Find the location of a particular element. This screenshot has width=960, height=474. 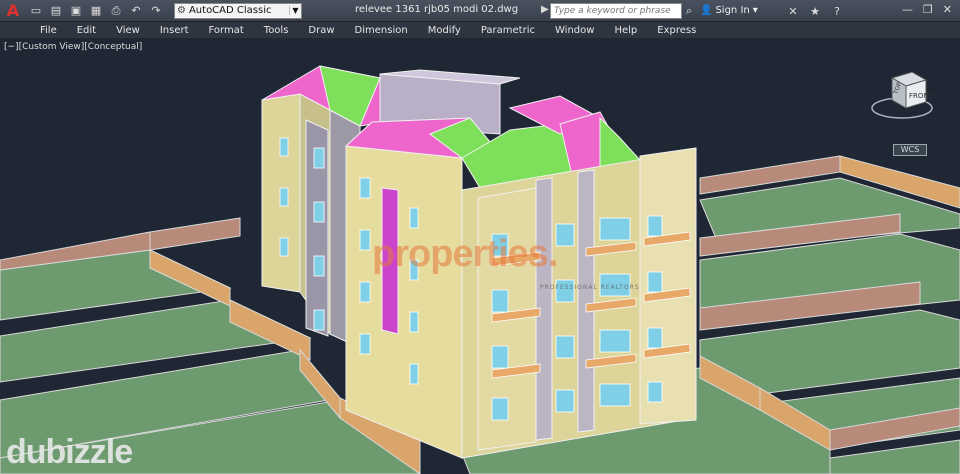

sign-in-label: Sign In is located at coordinates (732, 10).